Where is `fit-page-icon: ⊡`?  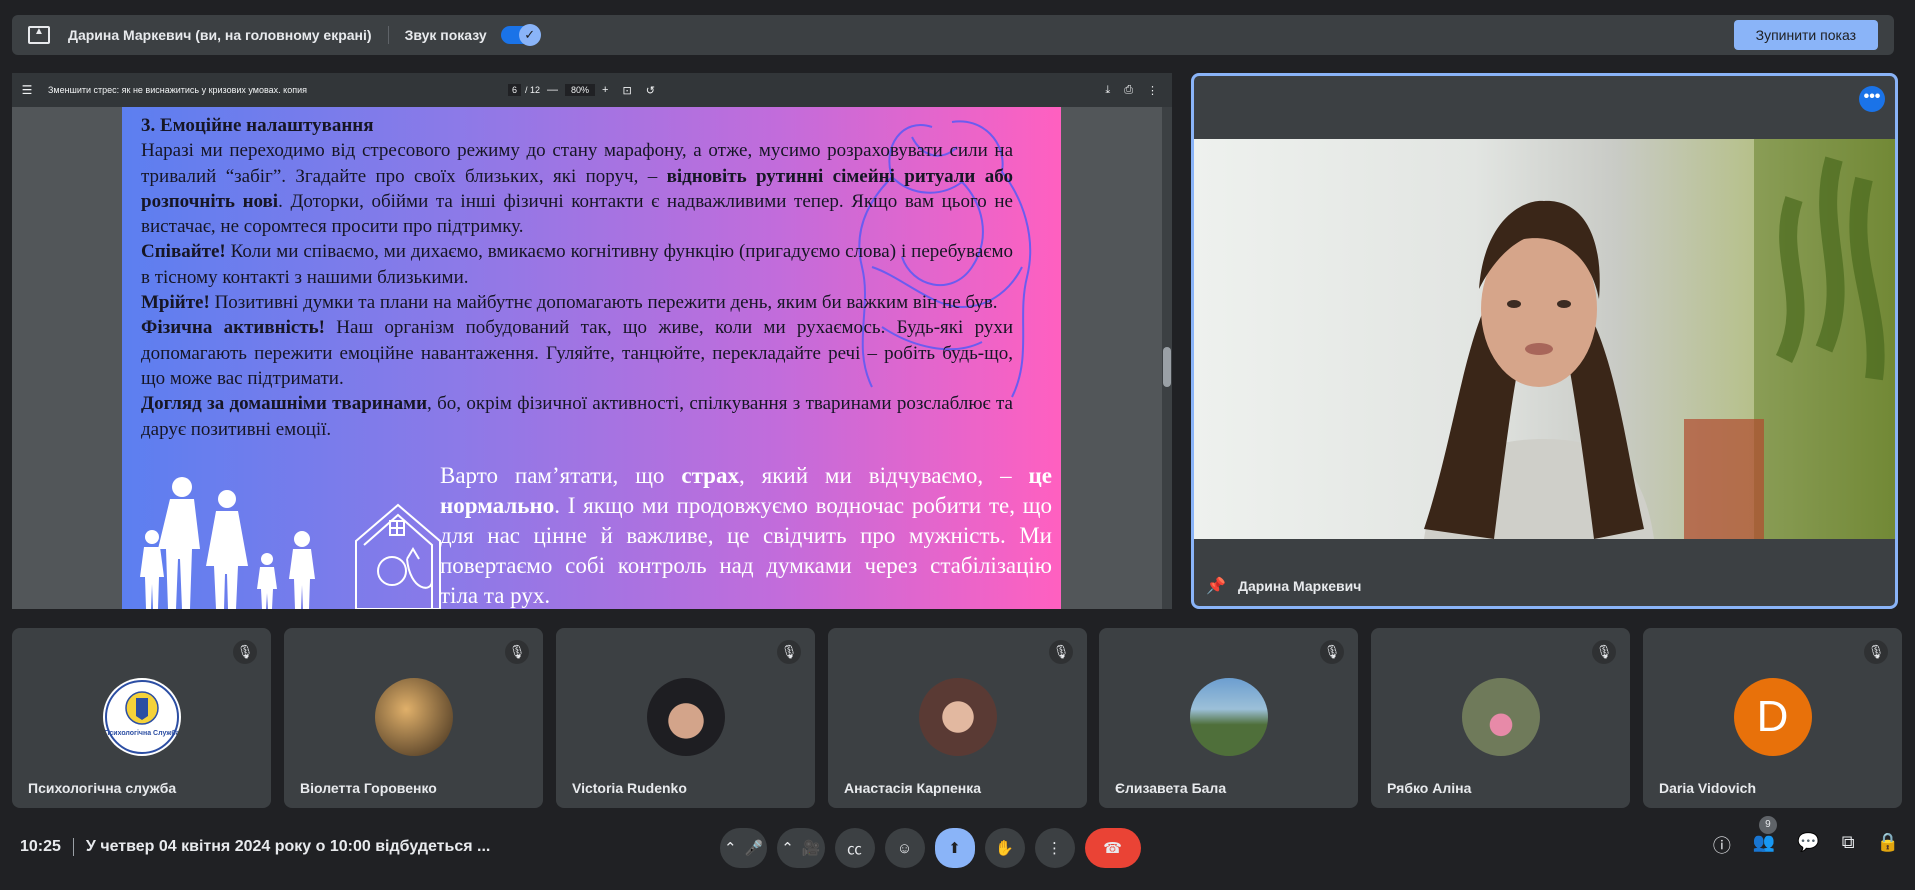
fit-page-icon: ⊡ is located at coordinates (626, 90).